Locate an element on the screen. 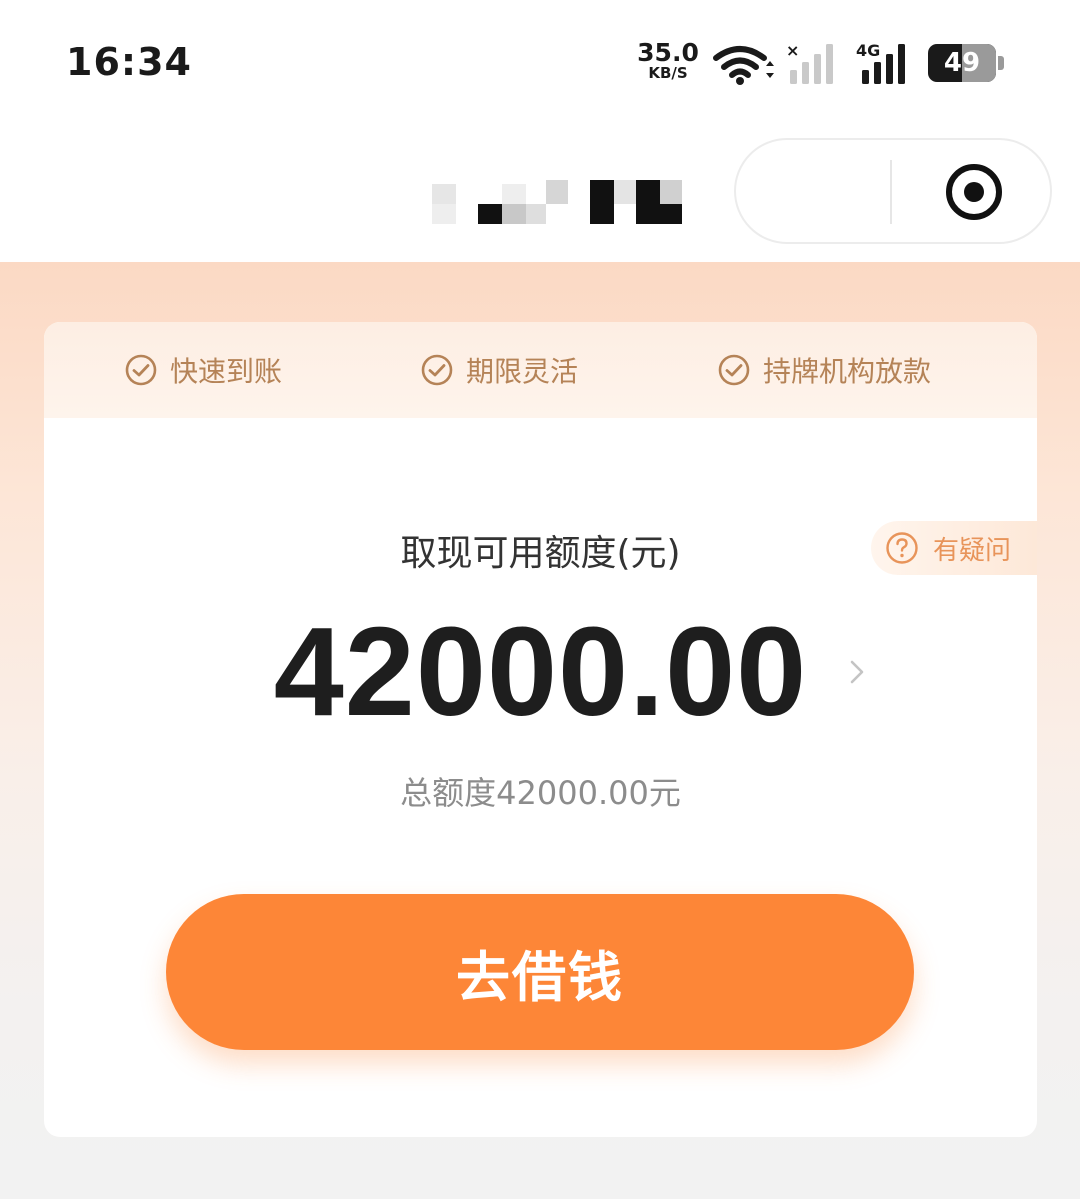  signal-4g-icon: 4G is located at coordinates (880, 62).